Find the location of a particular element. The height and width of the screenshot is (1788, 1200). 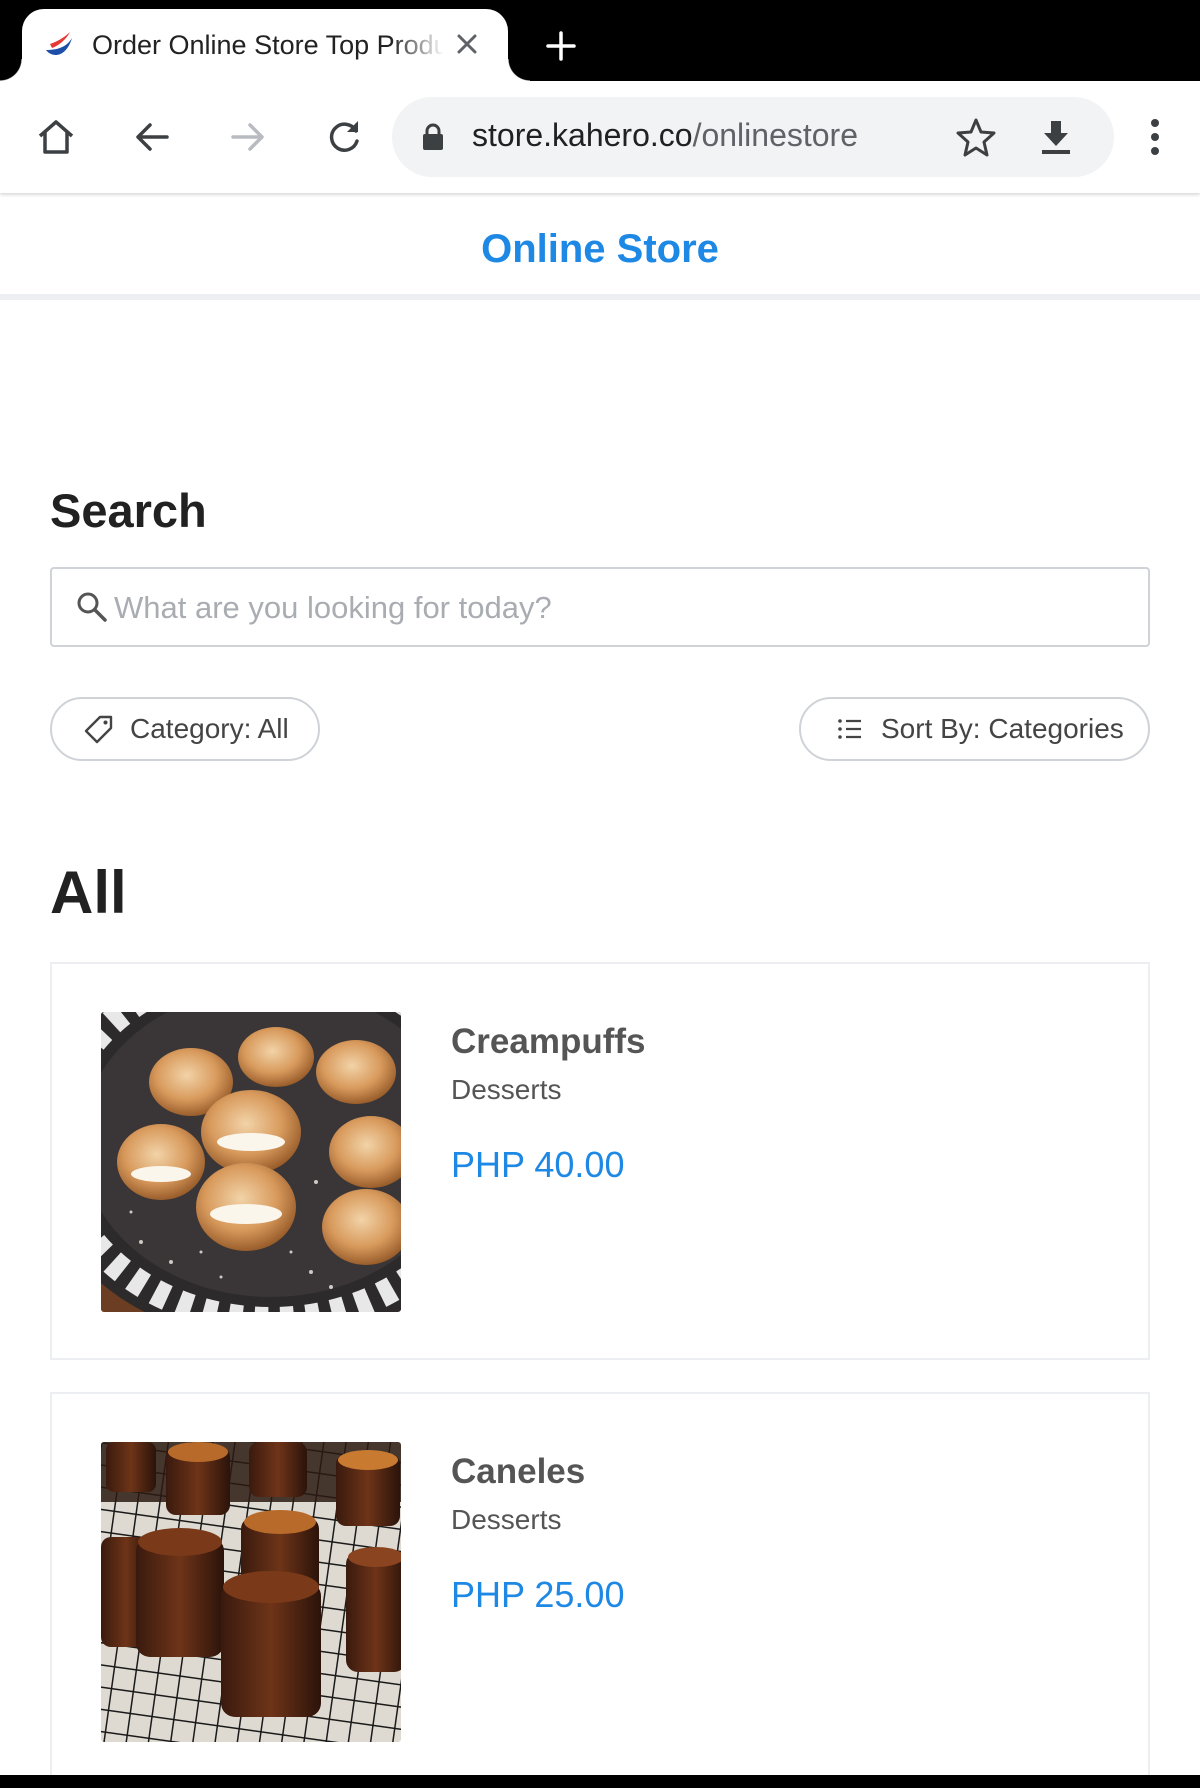

sort-button: Sort By: Categories is located at coordinates (974, 729).